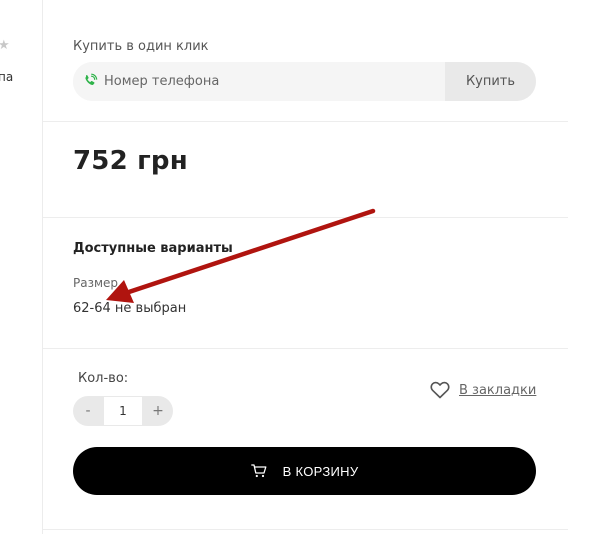 The image size is (590, 534). I want to click on quantity-decrease-button: -, so click(88, 411).